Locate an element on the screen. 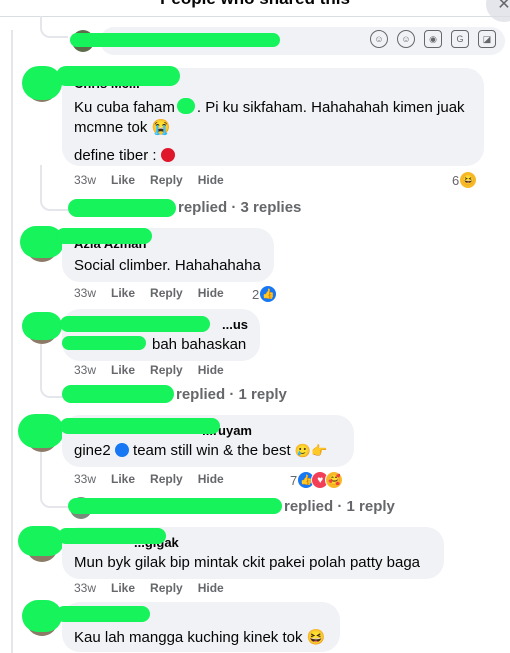 This screenshot has height=653, width=510. haha-reaction-icon: 😆 is located at coordinates (468, 180).